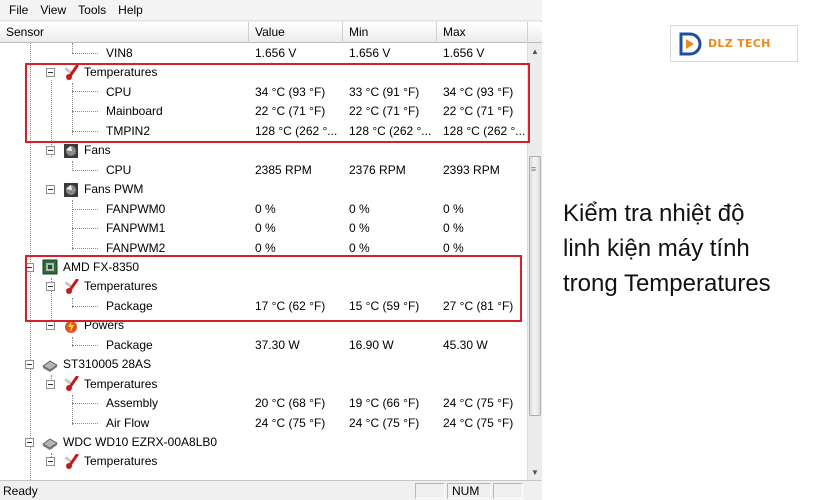  Describe the element at coordinates (739, 43) in the screenshot. I see `logo-brand-text: DLZ TECH` at that location.